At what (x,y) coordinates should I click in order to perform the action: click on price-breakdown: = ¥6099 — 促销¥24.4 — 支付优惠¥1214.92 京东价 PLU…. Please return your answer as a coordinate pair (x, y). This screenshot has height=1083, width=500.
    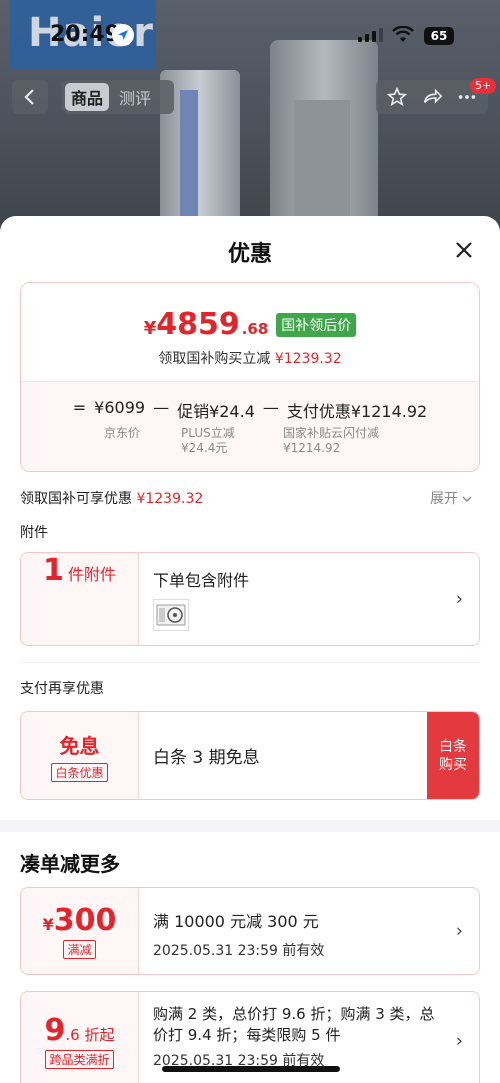
    Looking at the image, I should click on (250, 426).